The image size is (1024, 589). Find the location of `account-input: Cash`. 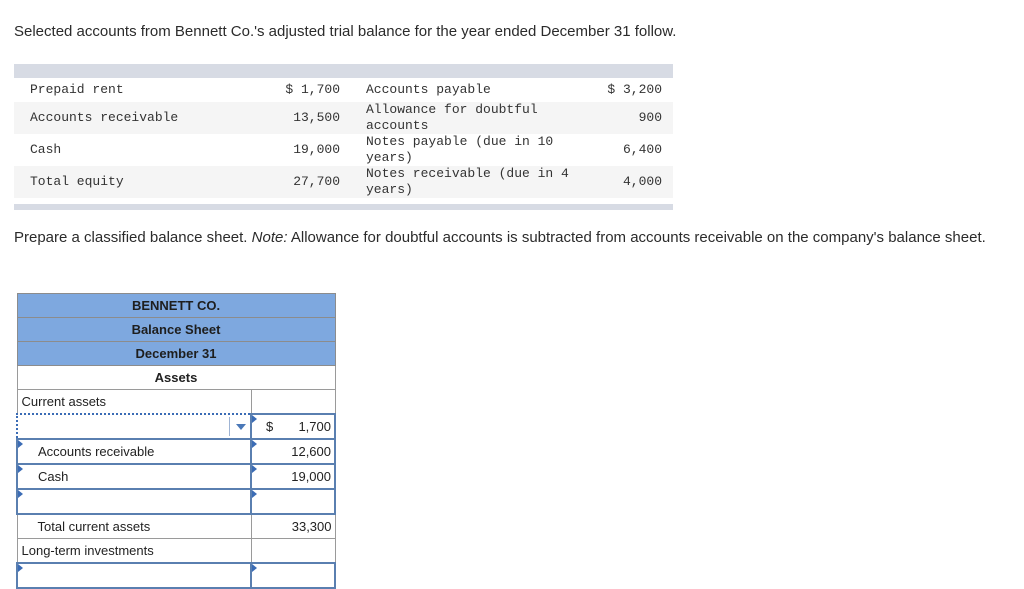

account-input: Cash is located at coordinates (134, 476).